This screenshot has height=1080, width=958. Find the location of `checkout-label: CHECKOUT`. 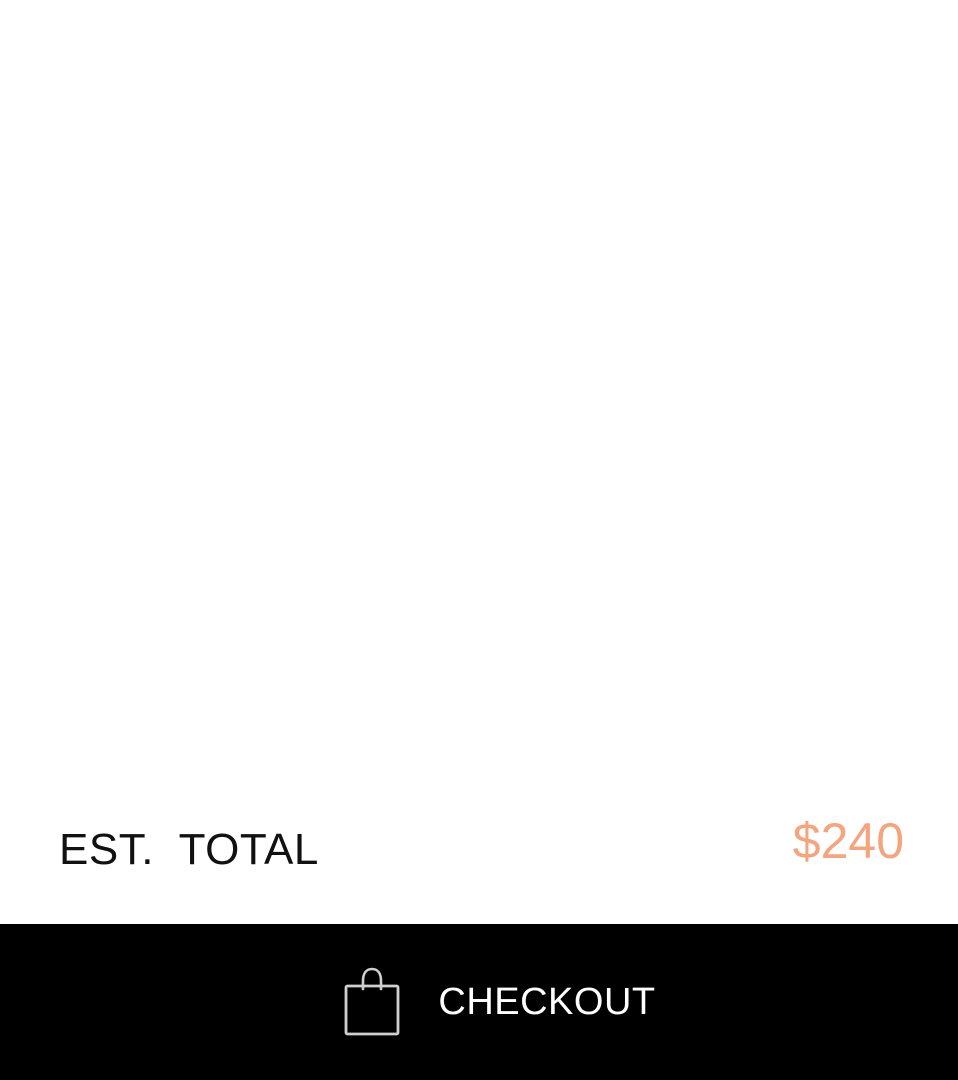

checkout-label: CHECKOUT is located at coordinates (547, 1002).